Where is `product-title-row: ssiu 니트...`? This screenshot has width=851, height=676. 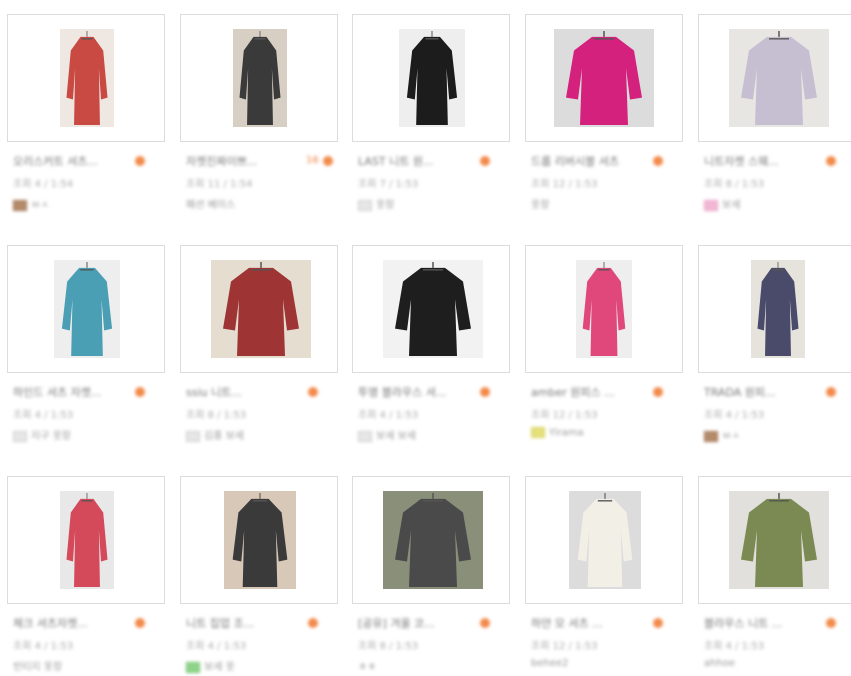
product-title-row: ssiu 니트... is located at coordinates (261, 390).